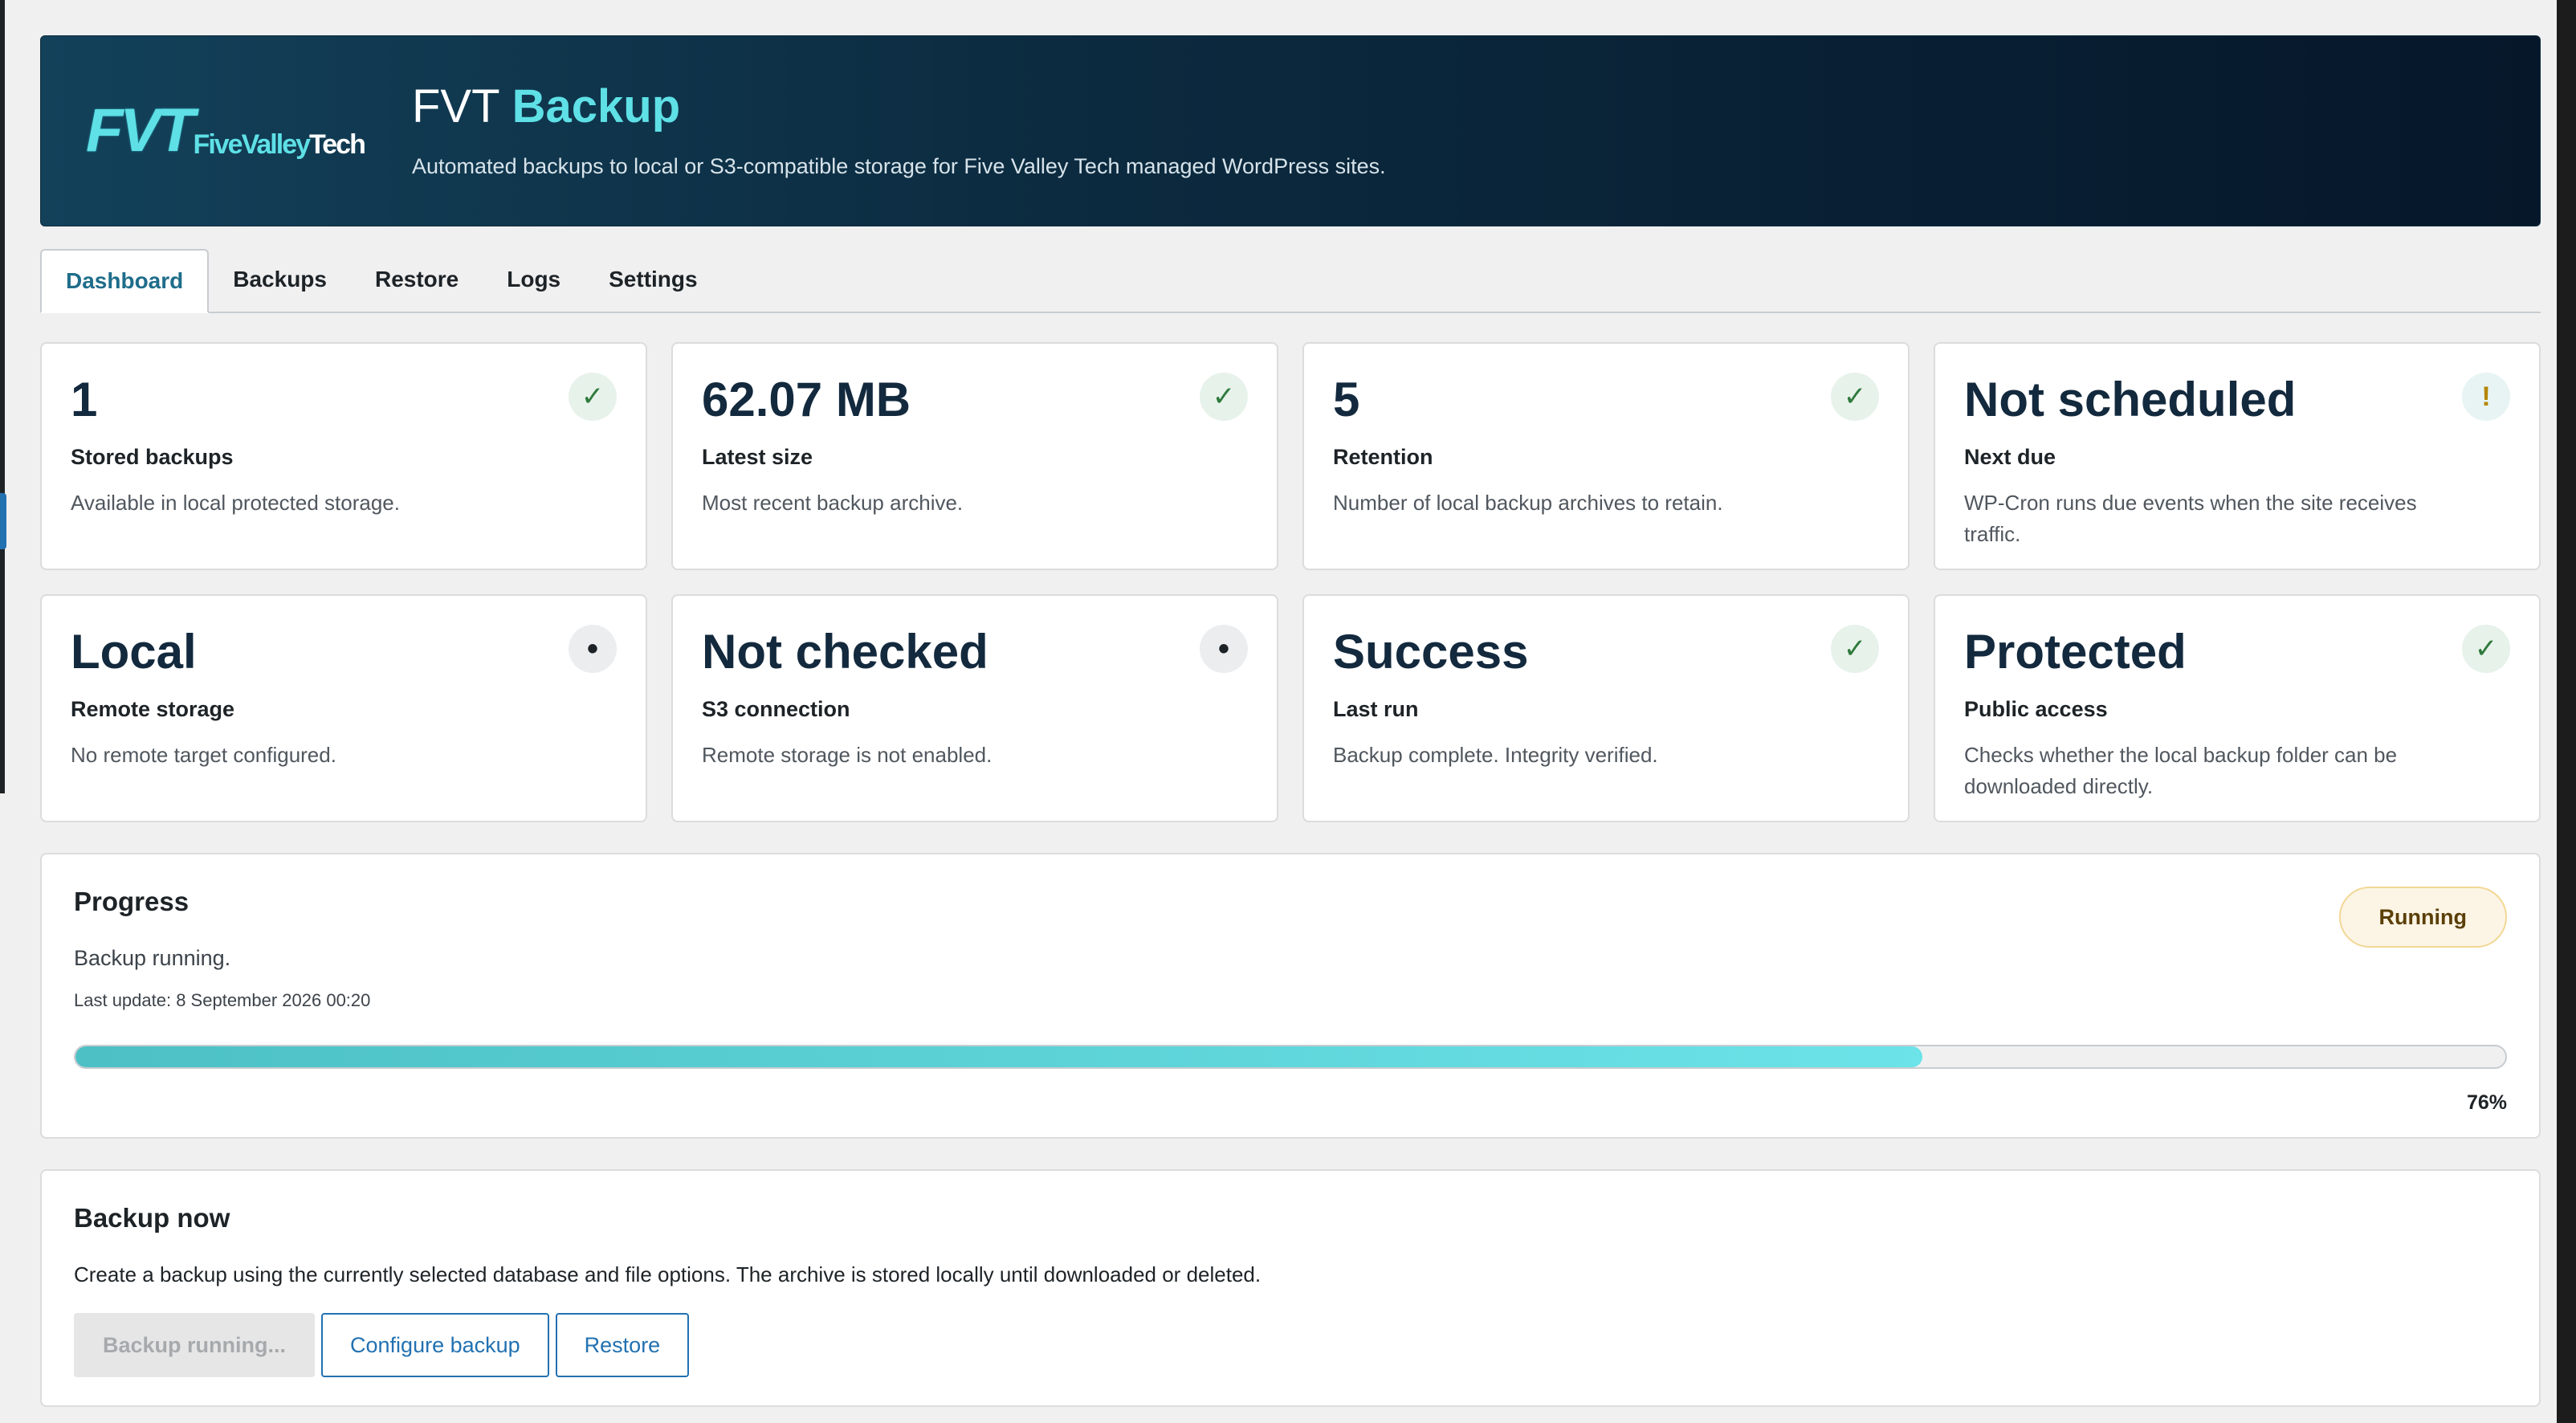 The height and width of the screenshot is (1423, 2576). Describe the element at coordinates (2130, 399) in the screenshot. I see `card-value: Not scheduled` at that location.